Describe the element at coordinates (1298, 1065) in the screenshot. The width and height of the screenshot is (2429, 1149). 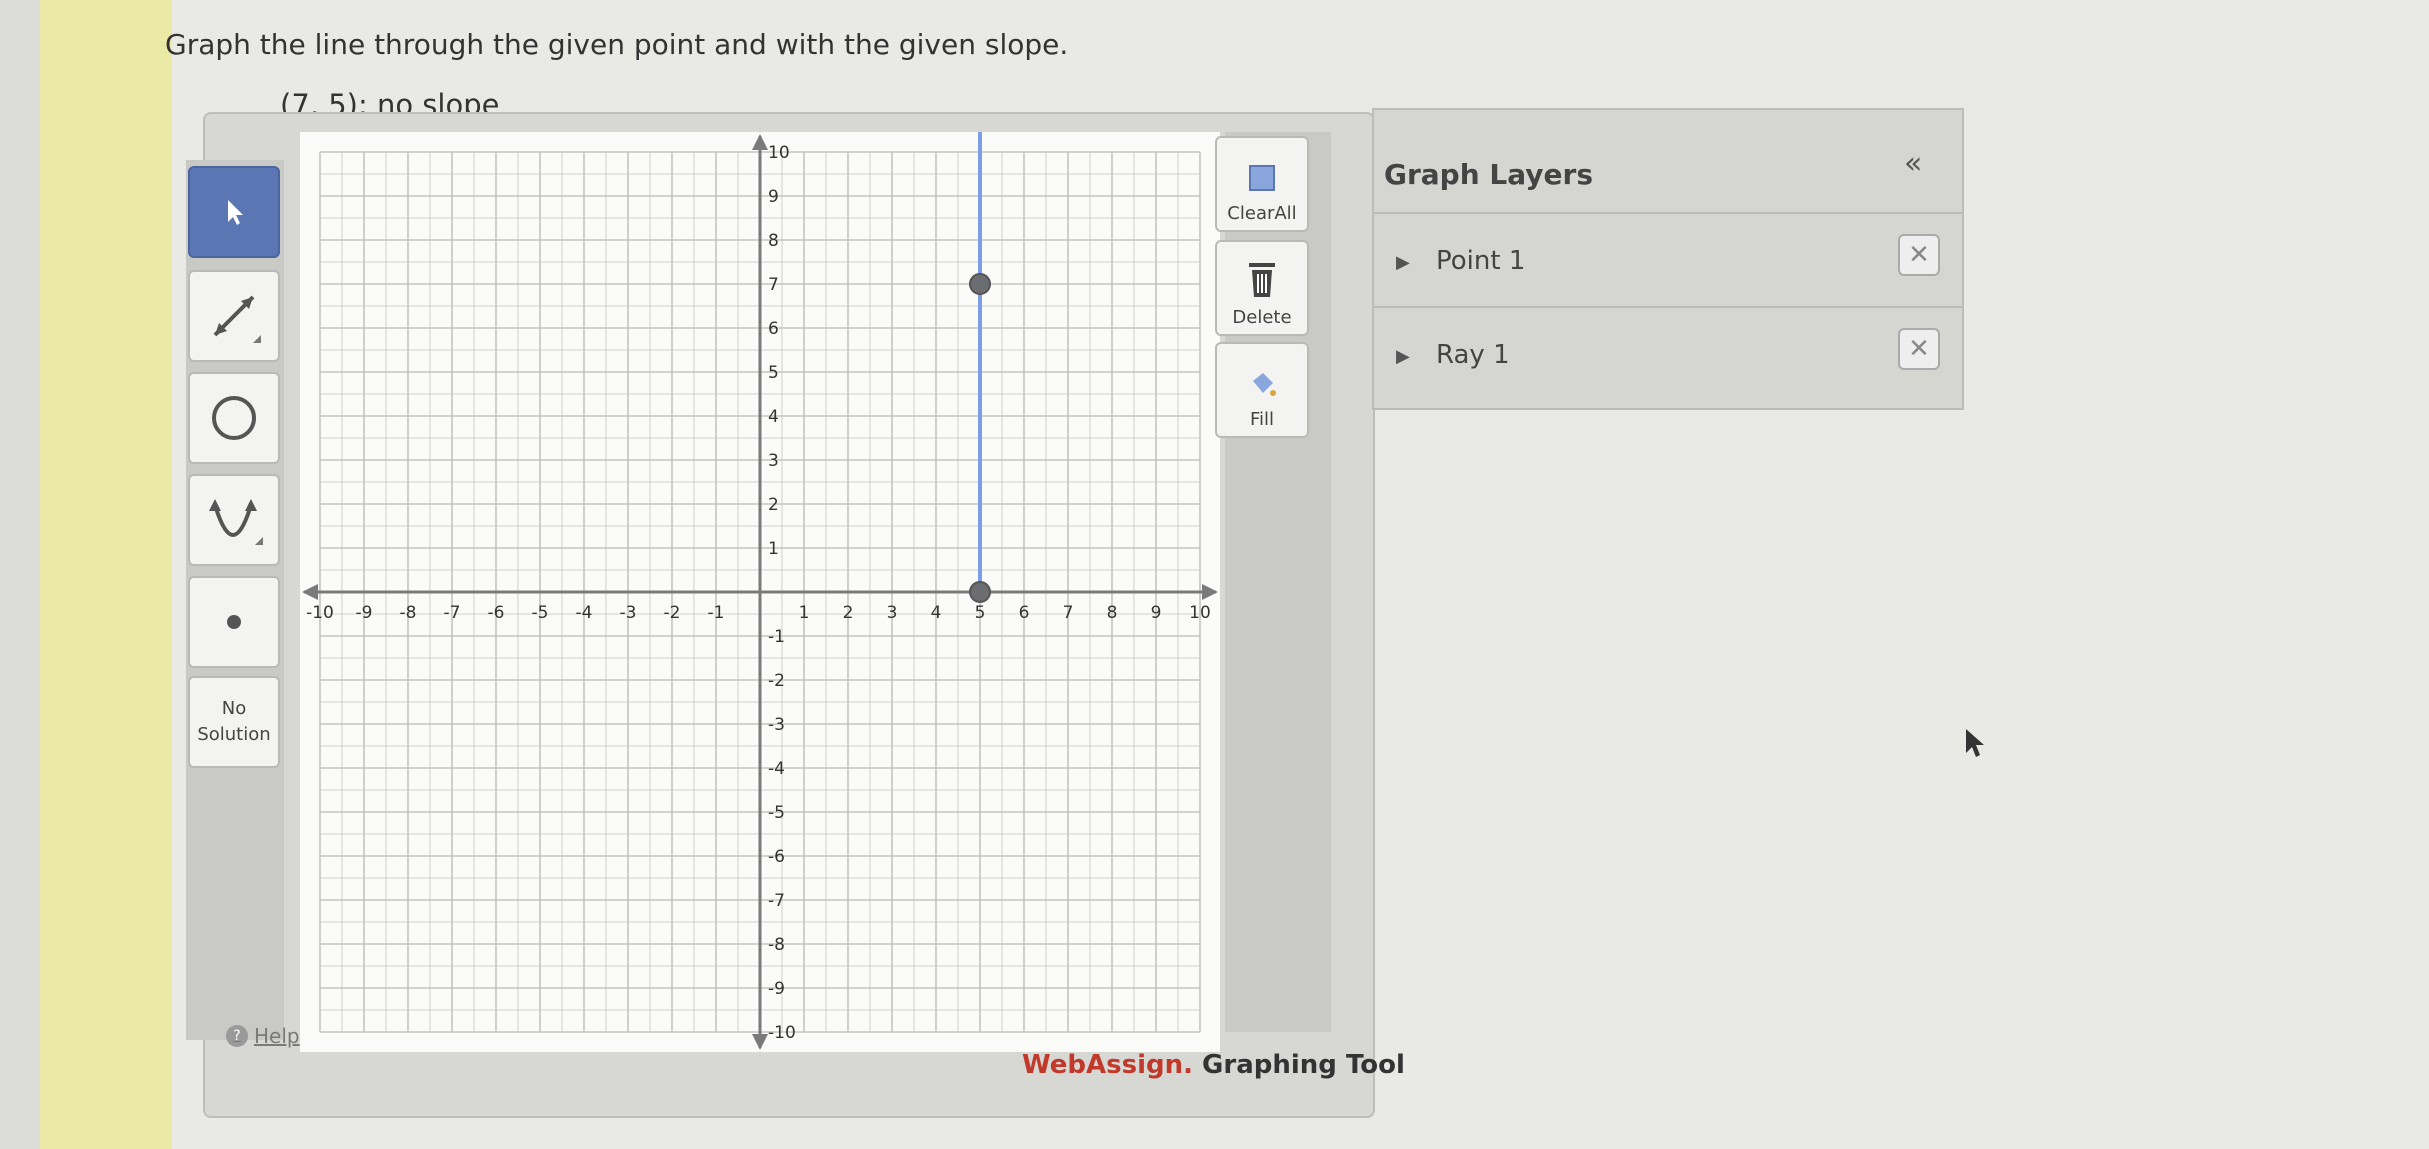
I see `brand-suffix: Graphing Tool` at that location.